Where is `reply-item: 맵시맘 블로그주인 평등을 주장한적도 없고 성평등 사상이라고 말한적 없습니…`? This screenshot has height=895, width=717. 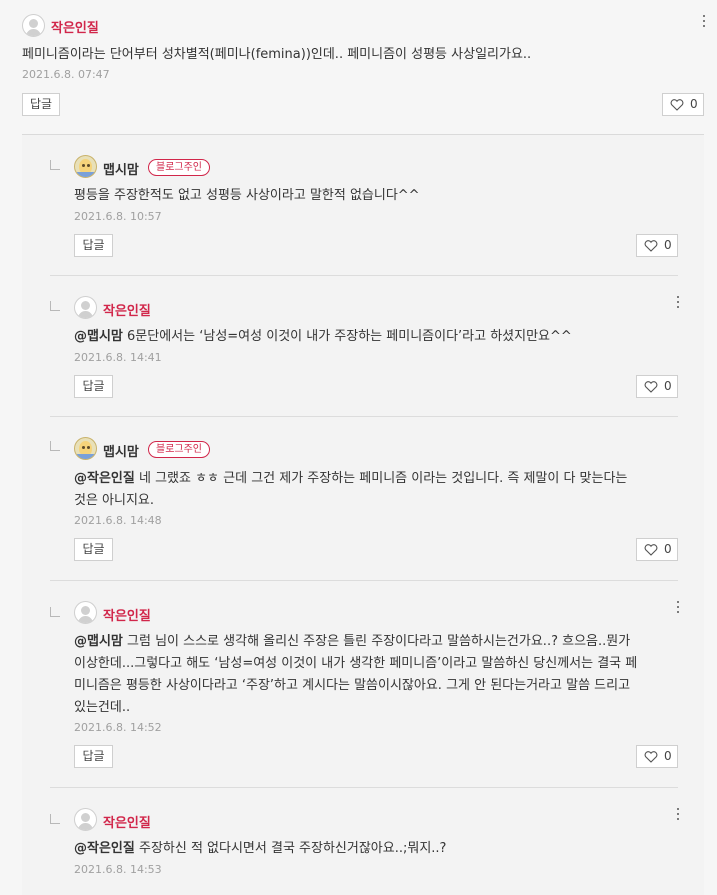
reply-item: 맵시맘 블로그주인 평등을 주장한적도 없고 성평등 사상이라고 말한적 없습니… is located at coordinates (363, 205).